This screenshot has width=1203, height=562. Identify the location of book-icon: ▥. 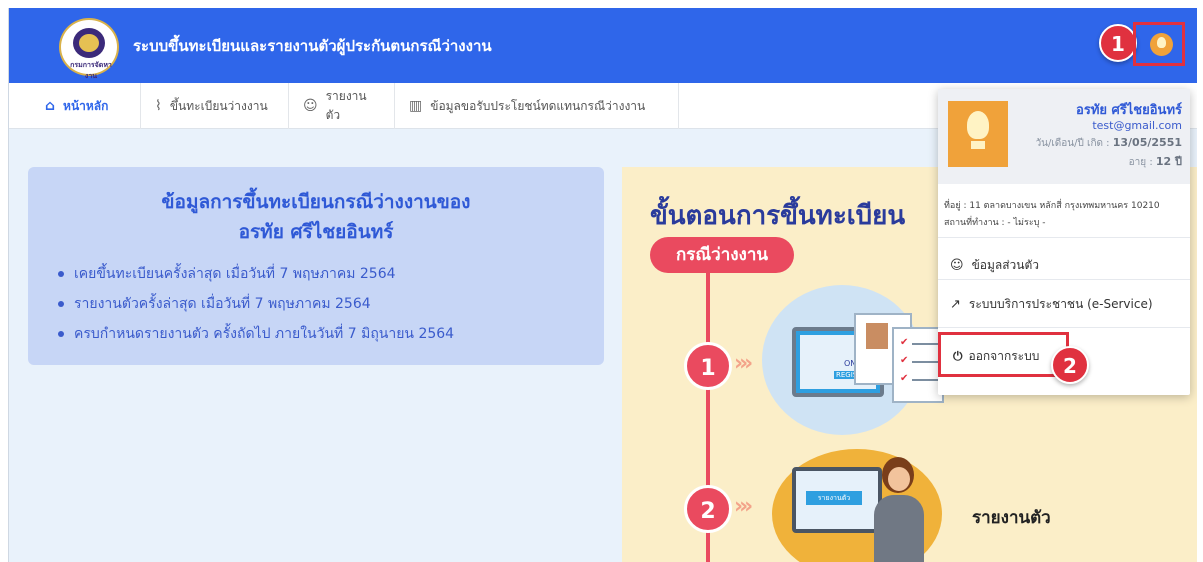
(416, 106).